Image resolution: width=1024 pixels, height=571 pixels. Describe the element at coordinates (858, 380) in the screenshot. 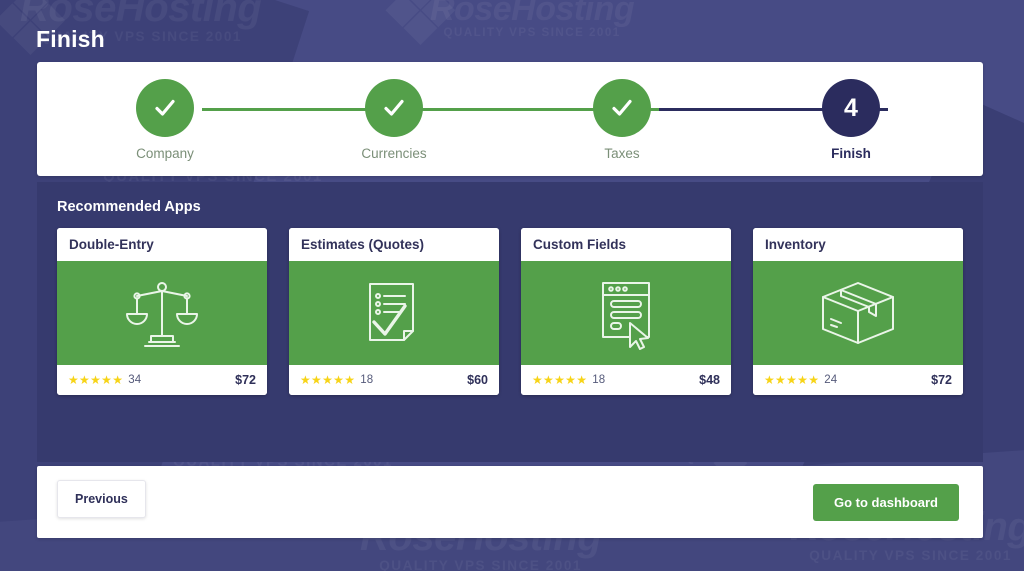

I see `app-card-footer: ★★★★★ 24 $72` at that location.